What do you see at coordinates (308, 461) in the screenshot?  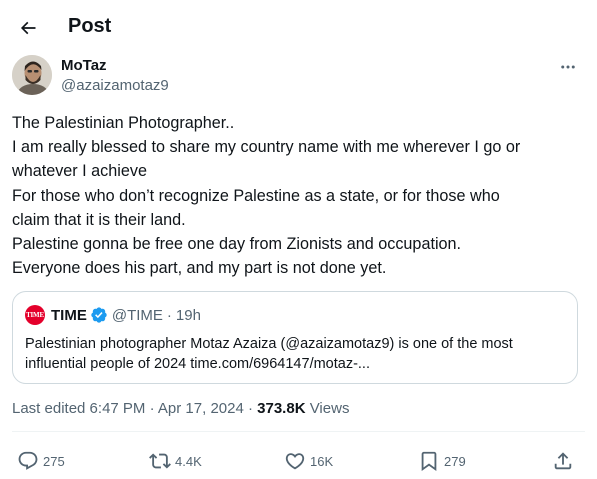 I see `like-button: 16K` at bounding box center [308, 461].